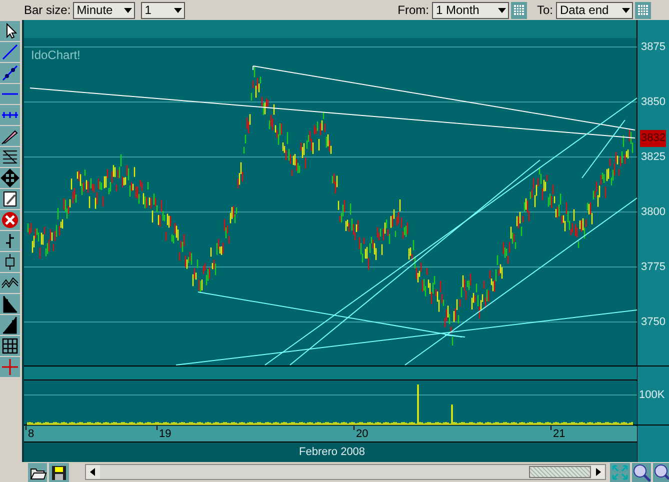  I want to click on edit-icon, so click(10, 199).